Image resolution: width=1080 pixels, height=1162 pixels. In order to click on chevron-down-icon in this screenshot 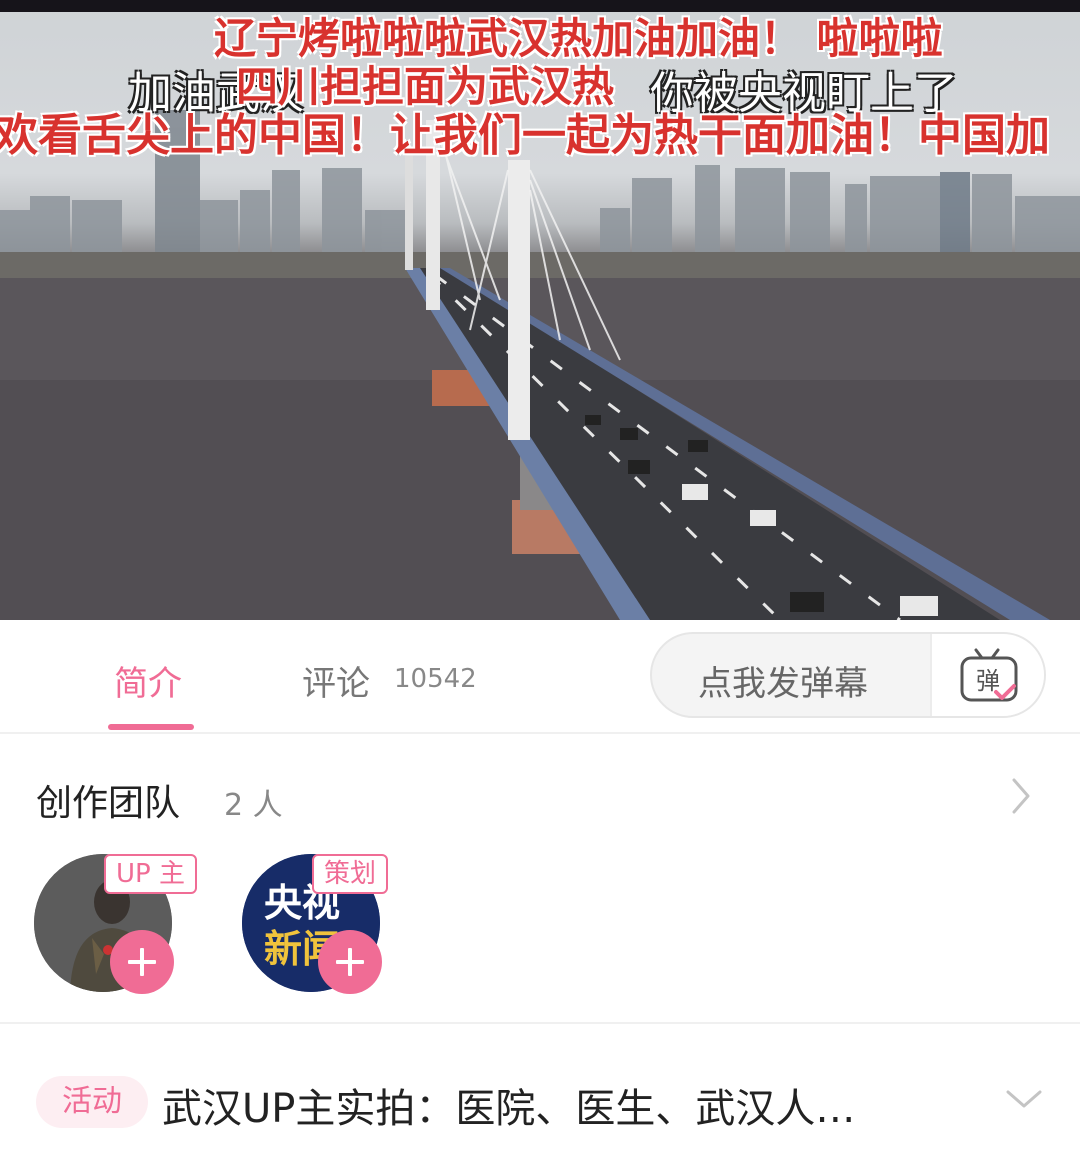, I will do `click(1024, 1099)`.